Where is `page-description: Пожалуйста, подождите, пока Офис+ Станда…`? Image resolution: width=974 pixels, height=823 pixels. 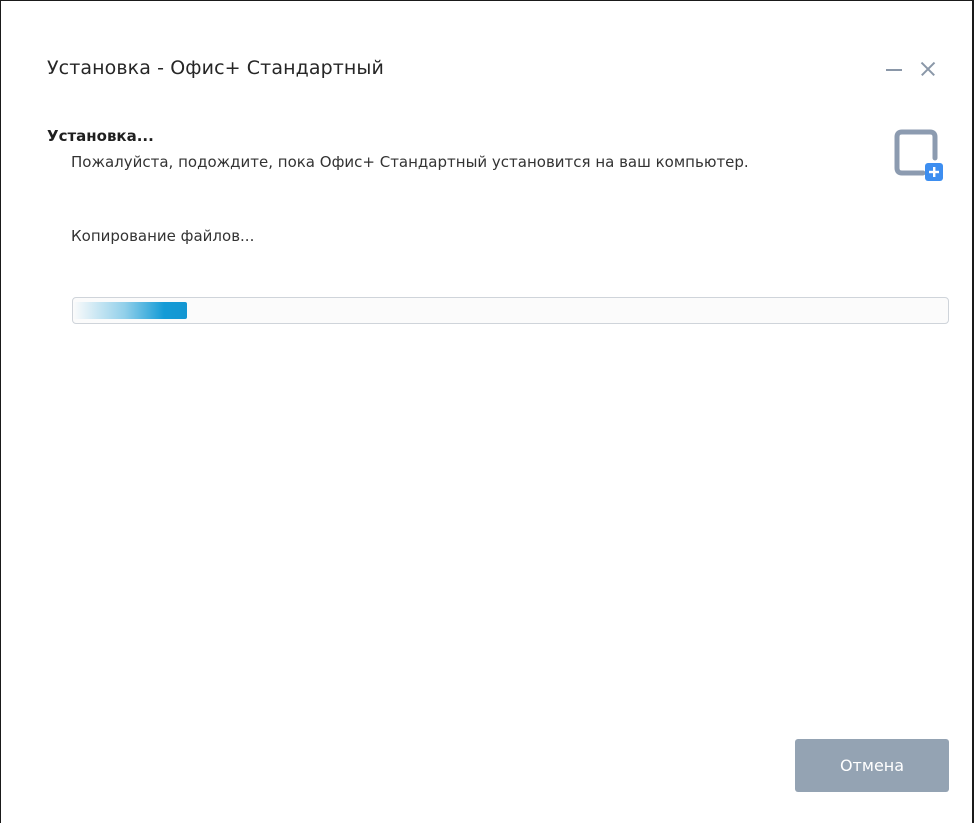
page-description: Пожалуйста, подождите, пока Офис+ Станда… is located at coordinates (410, 162).